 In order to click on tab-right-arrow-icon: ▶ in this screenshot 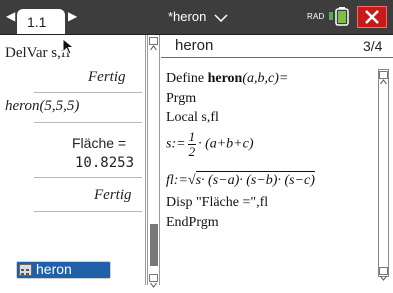, I will do `click(72, 16)`.